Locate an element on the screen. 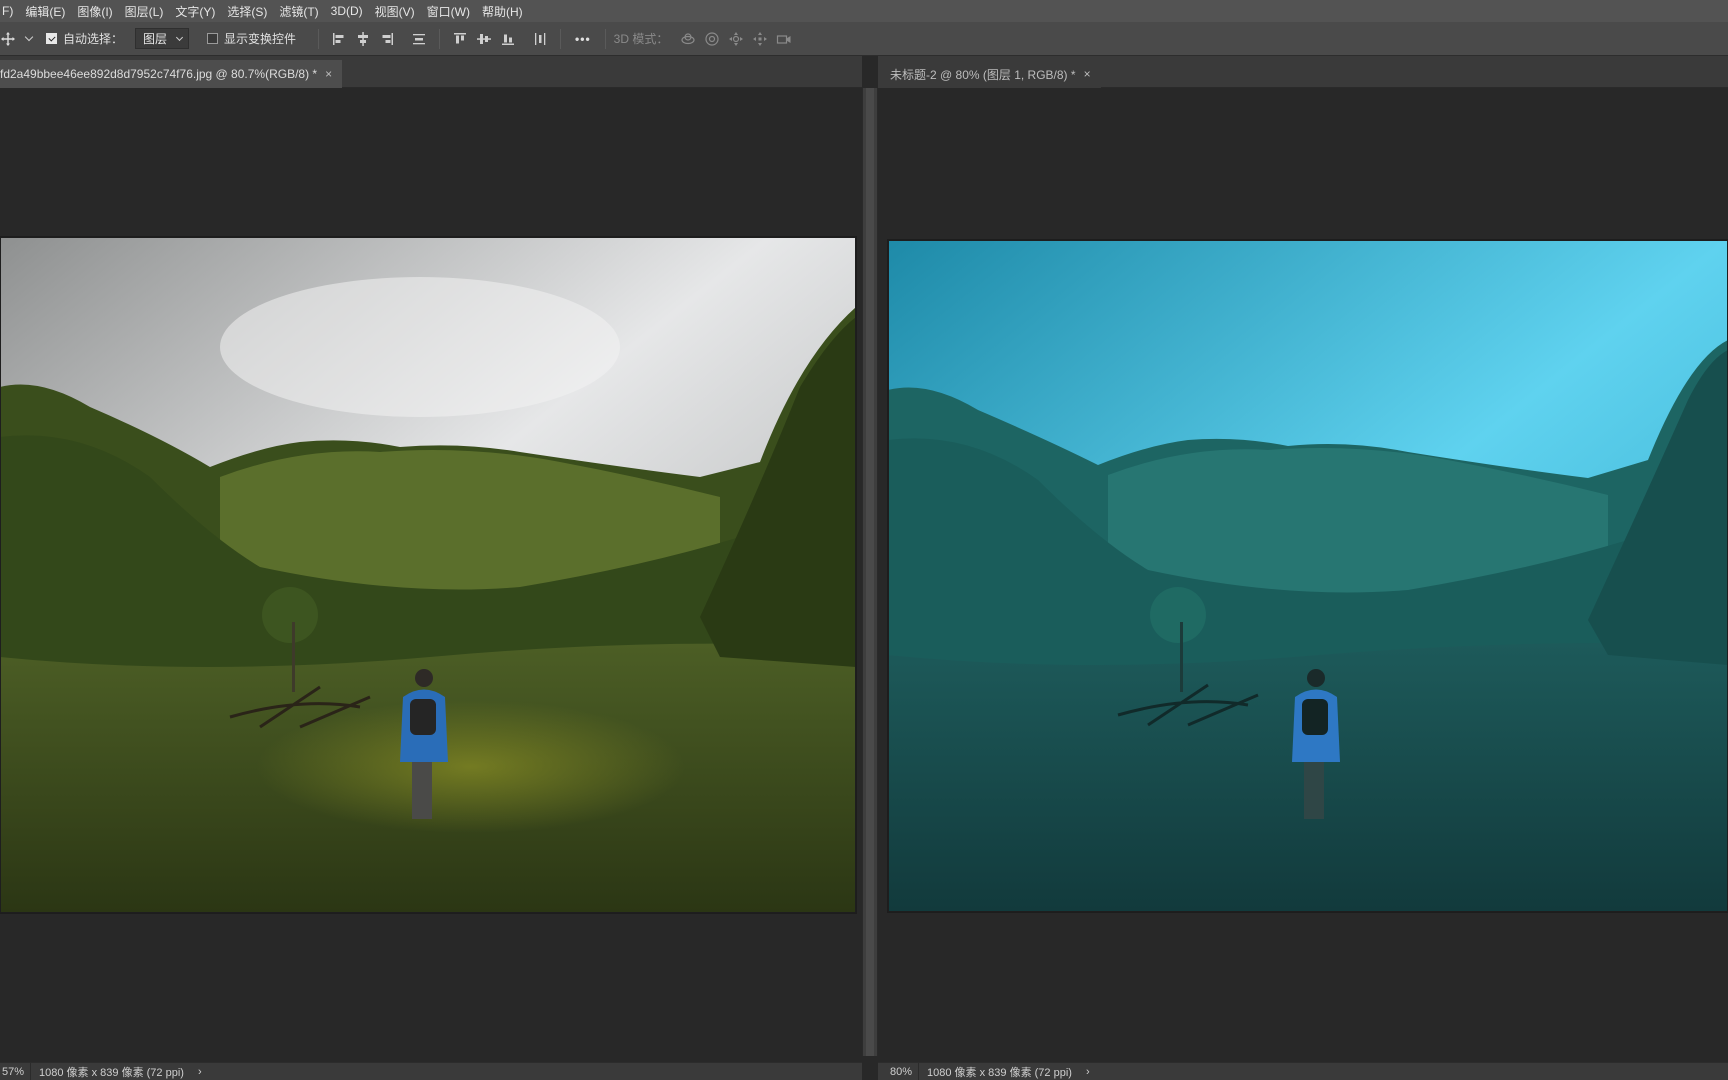  move-tool-preset is located at coordinates (20, 39).